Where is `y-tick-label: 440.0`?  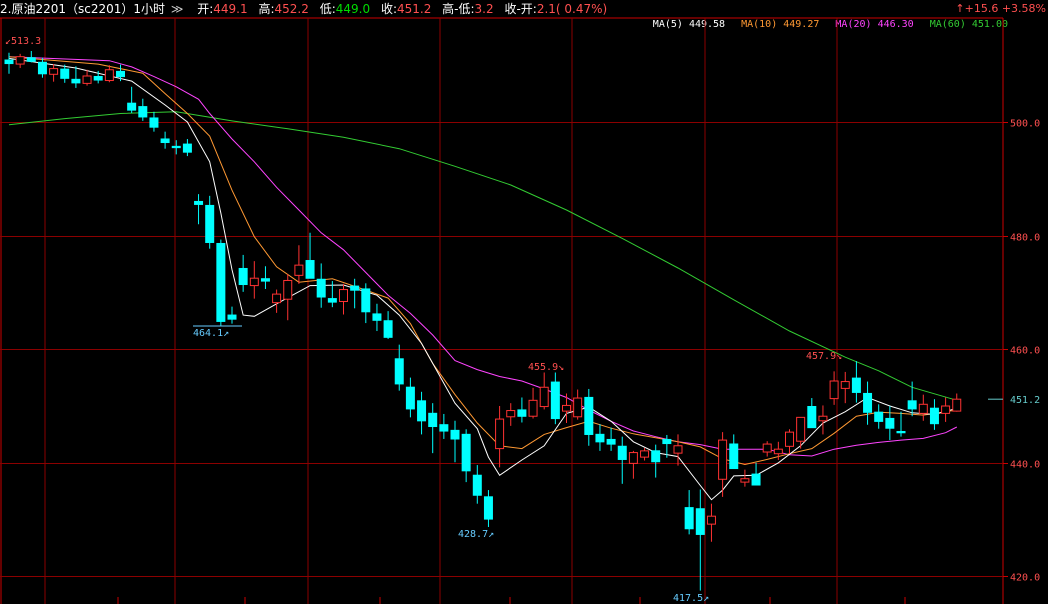
y-tick-label: 440.0 is located at coordinates (1025, 465).